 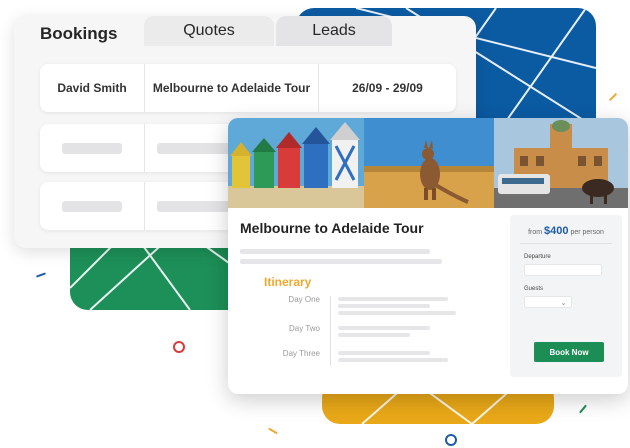 What do you see at coordinates (78, 34) in the screenshot?
I see `tab-bookings: Bookings` at bounding box center [78, 34].